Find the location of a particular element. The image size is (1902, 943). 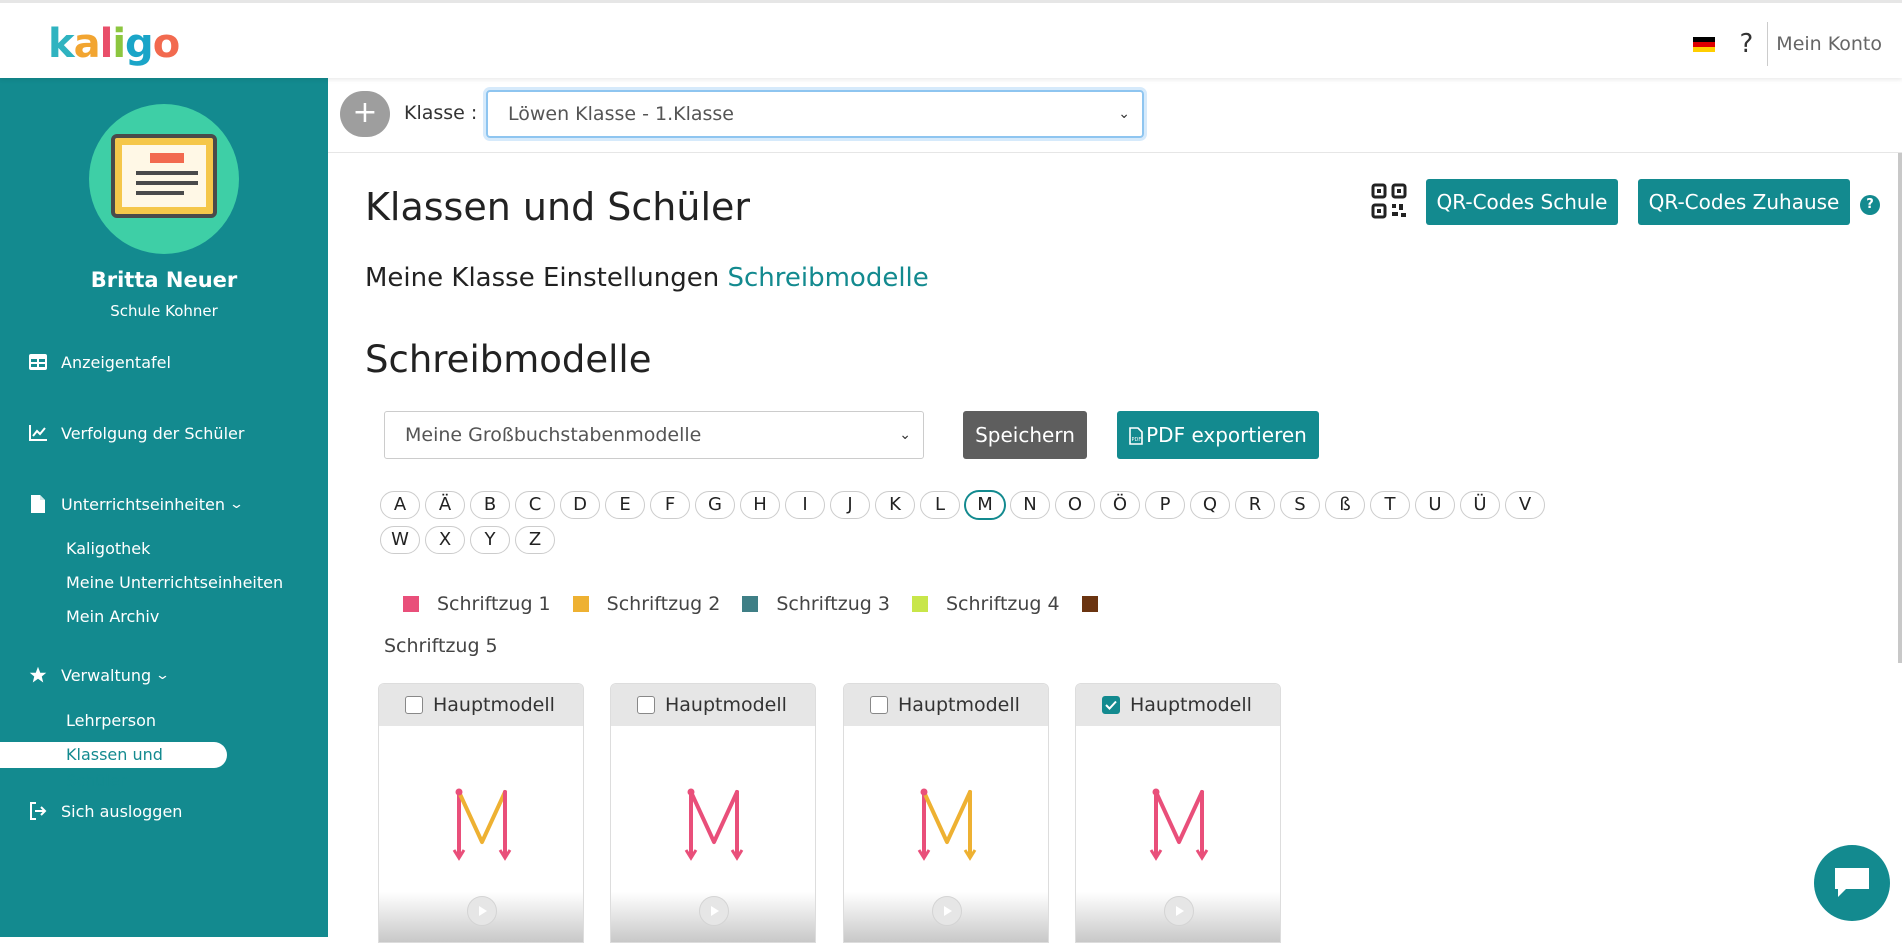

nav-admin-label: Verwaltung is located at coordinates (106, 675).